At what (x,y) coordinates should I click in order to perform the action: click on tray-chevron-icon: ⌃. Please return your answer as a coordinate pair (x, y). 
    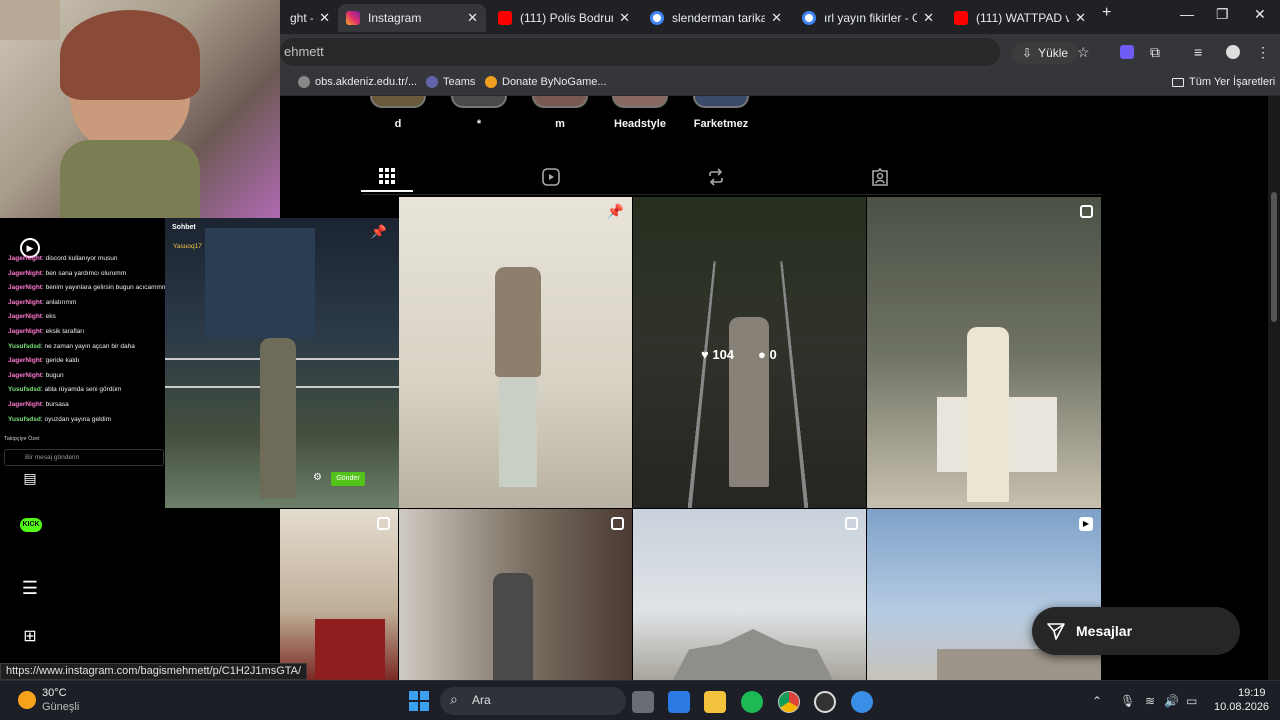
    Looking at the image, I should click on (1097, 701).